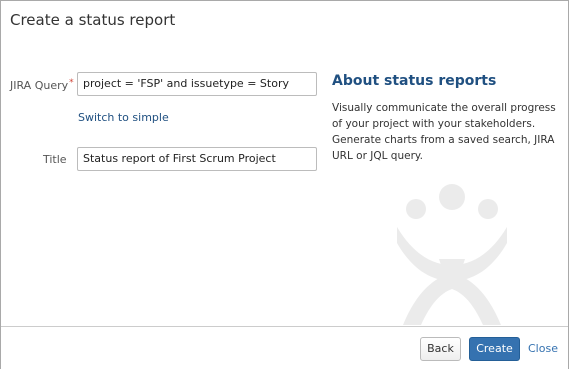  I want to click on jql-query-input: project = 'FSP' and issuetype = Story, so click(197, 84).